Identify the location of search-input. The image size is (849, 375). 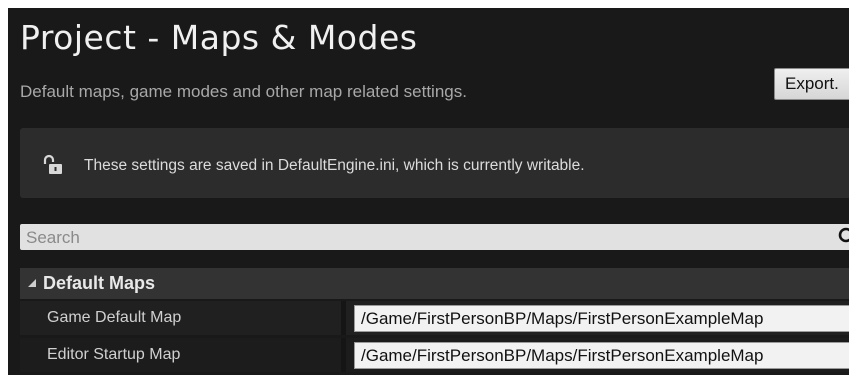
(420, 237).